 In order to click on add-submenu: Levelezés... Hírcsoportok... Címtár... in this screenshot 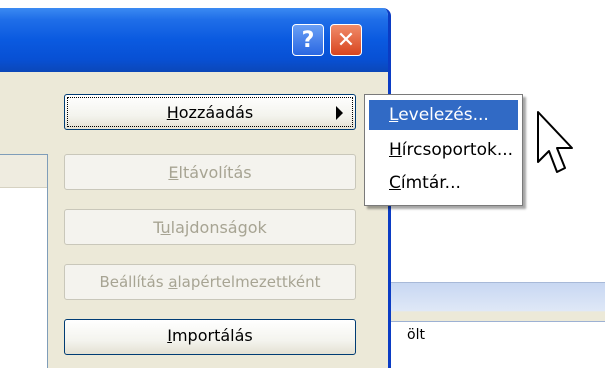, I will do `click(443, 150)`.